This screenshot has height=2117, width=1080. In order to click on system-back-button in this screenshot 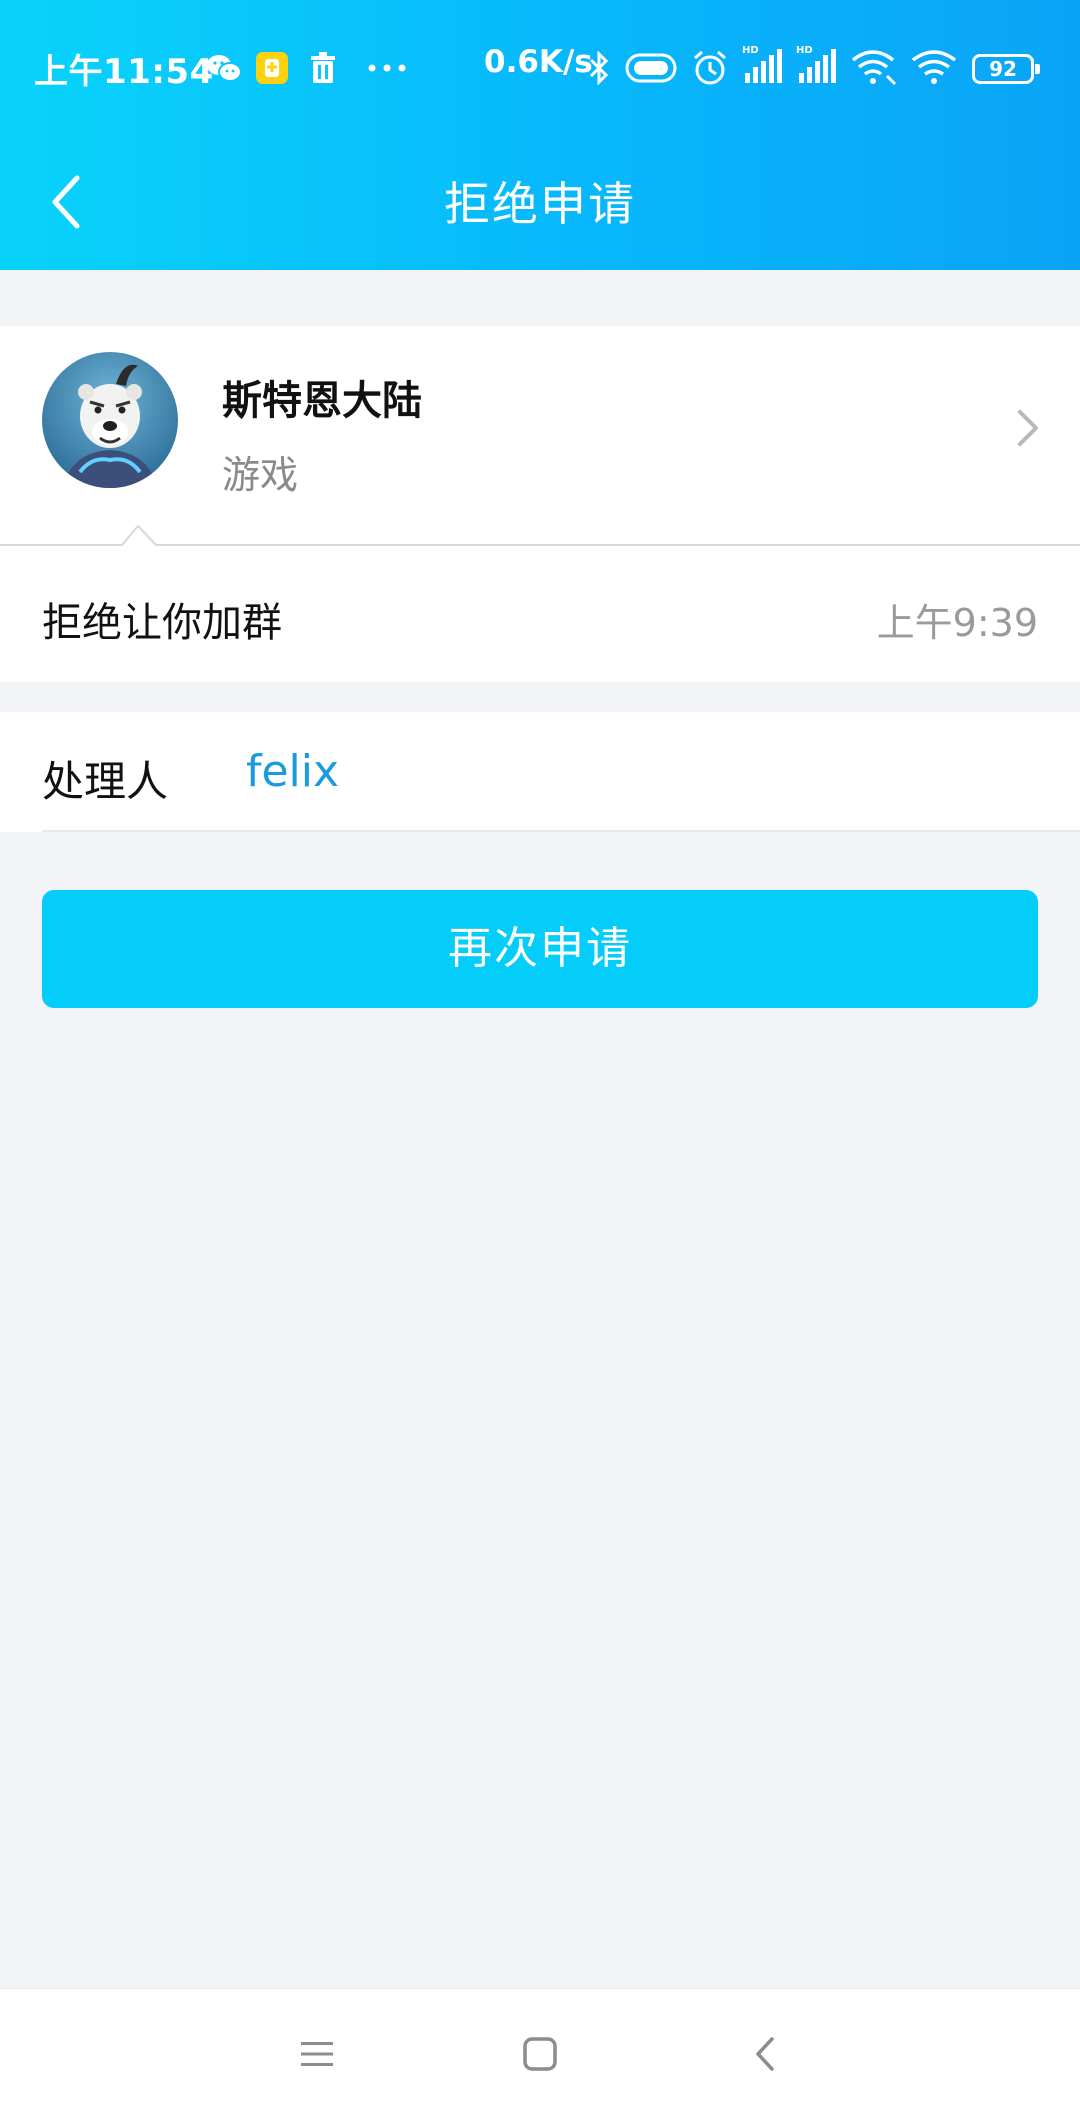, I will do `click(765, 2054)`.